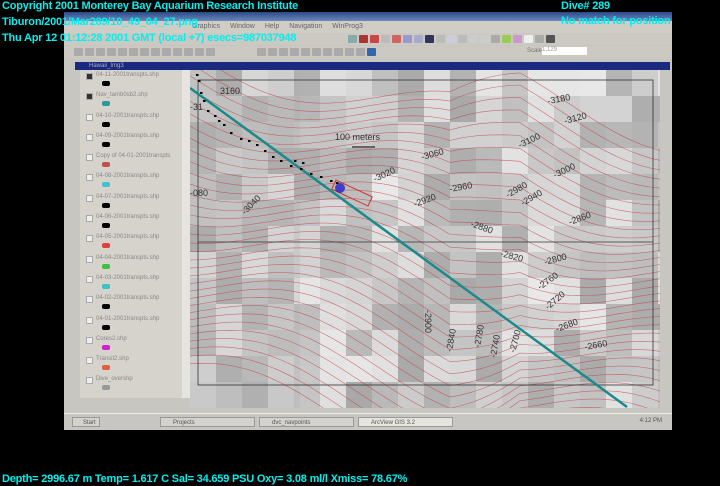 The width and height of the screenshot is (720, 486). I want to click on legend-item: 04-01-2001transpts.shp, so click(135, 324).